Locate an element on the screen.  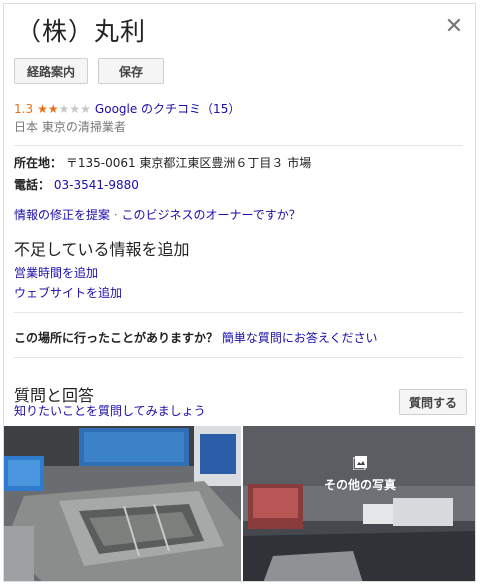
address-label: 所在地： is located at coordinates (38, 163).